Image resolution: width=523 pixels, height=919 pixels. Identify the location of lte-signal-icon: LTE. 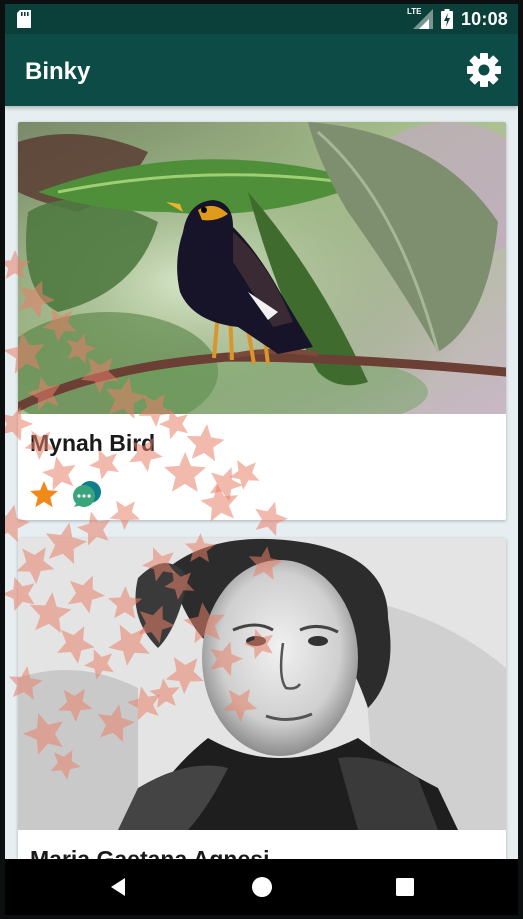
(420, 18).